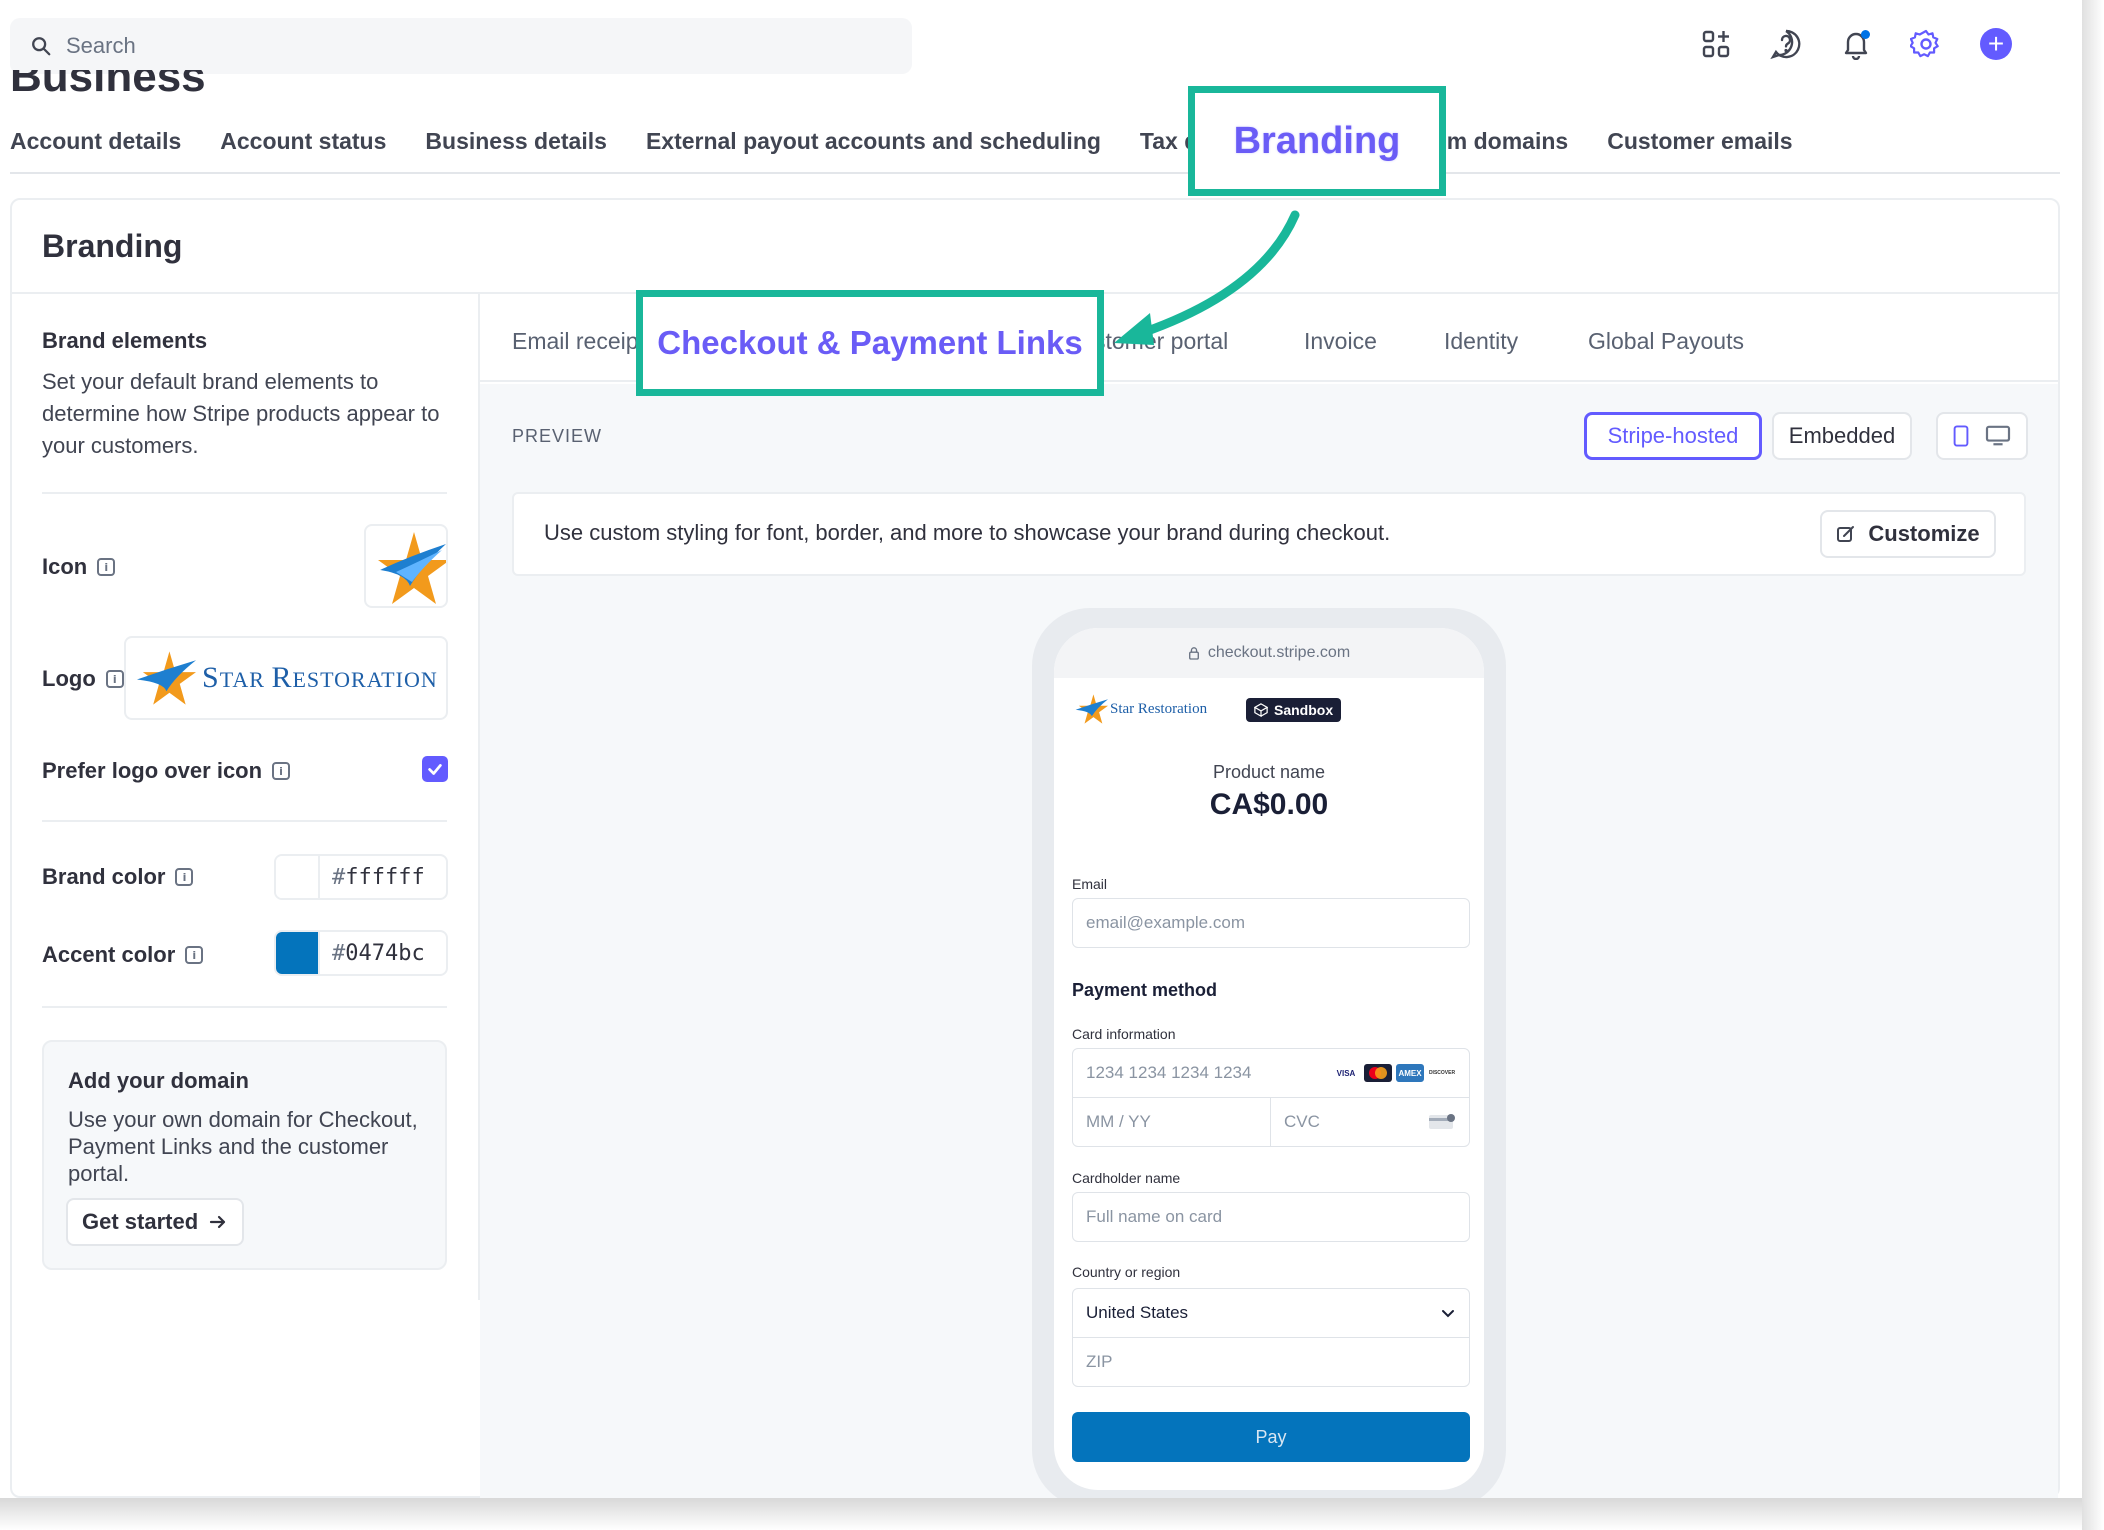 This screenshot has height=1530, width=2104. Describe the element at coordinates (1481, 341) in the screenshot. I see `tab-identity: Identity` at that location.